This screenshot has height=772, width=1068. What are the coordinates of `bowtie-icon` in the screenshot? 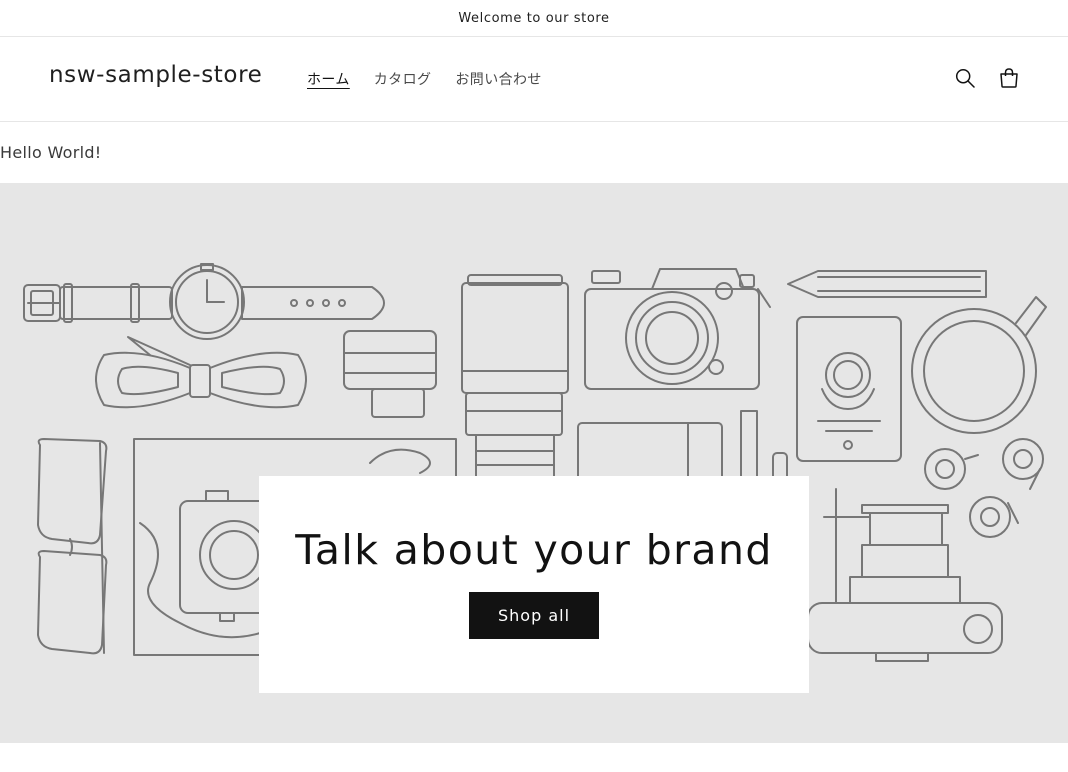 It's located at (201, 372).